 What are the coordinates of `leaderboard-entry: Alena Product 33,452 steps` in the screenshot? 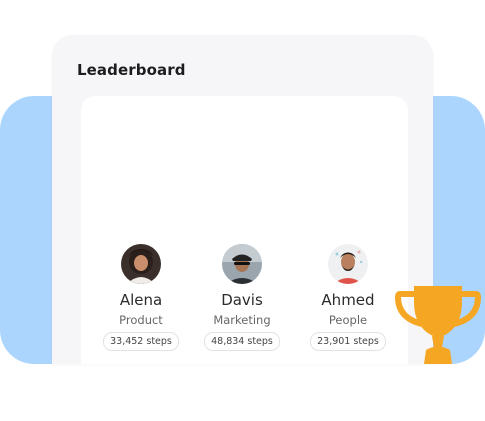 It's located at (141, 297).